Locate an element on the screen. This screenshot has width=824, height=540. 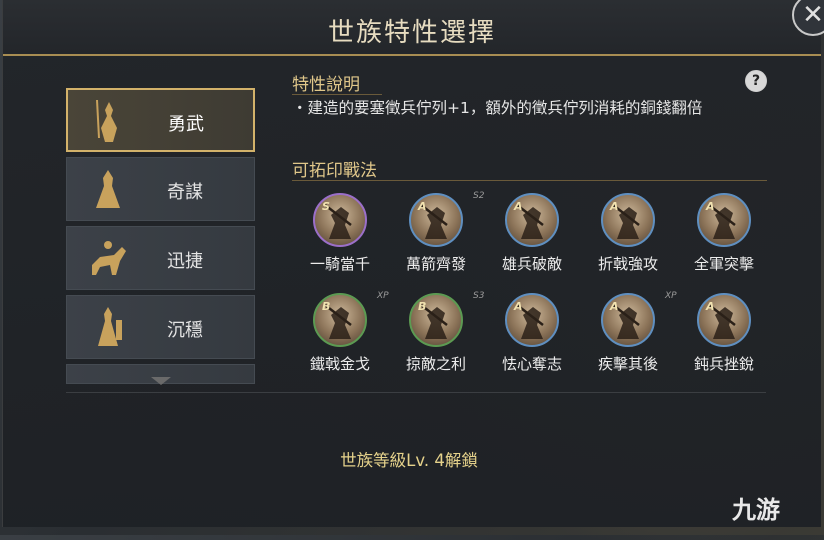
skill-name: 怯心奪志 is located at coordinates (531, 364).